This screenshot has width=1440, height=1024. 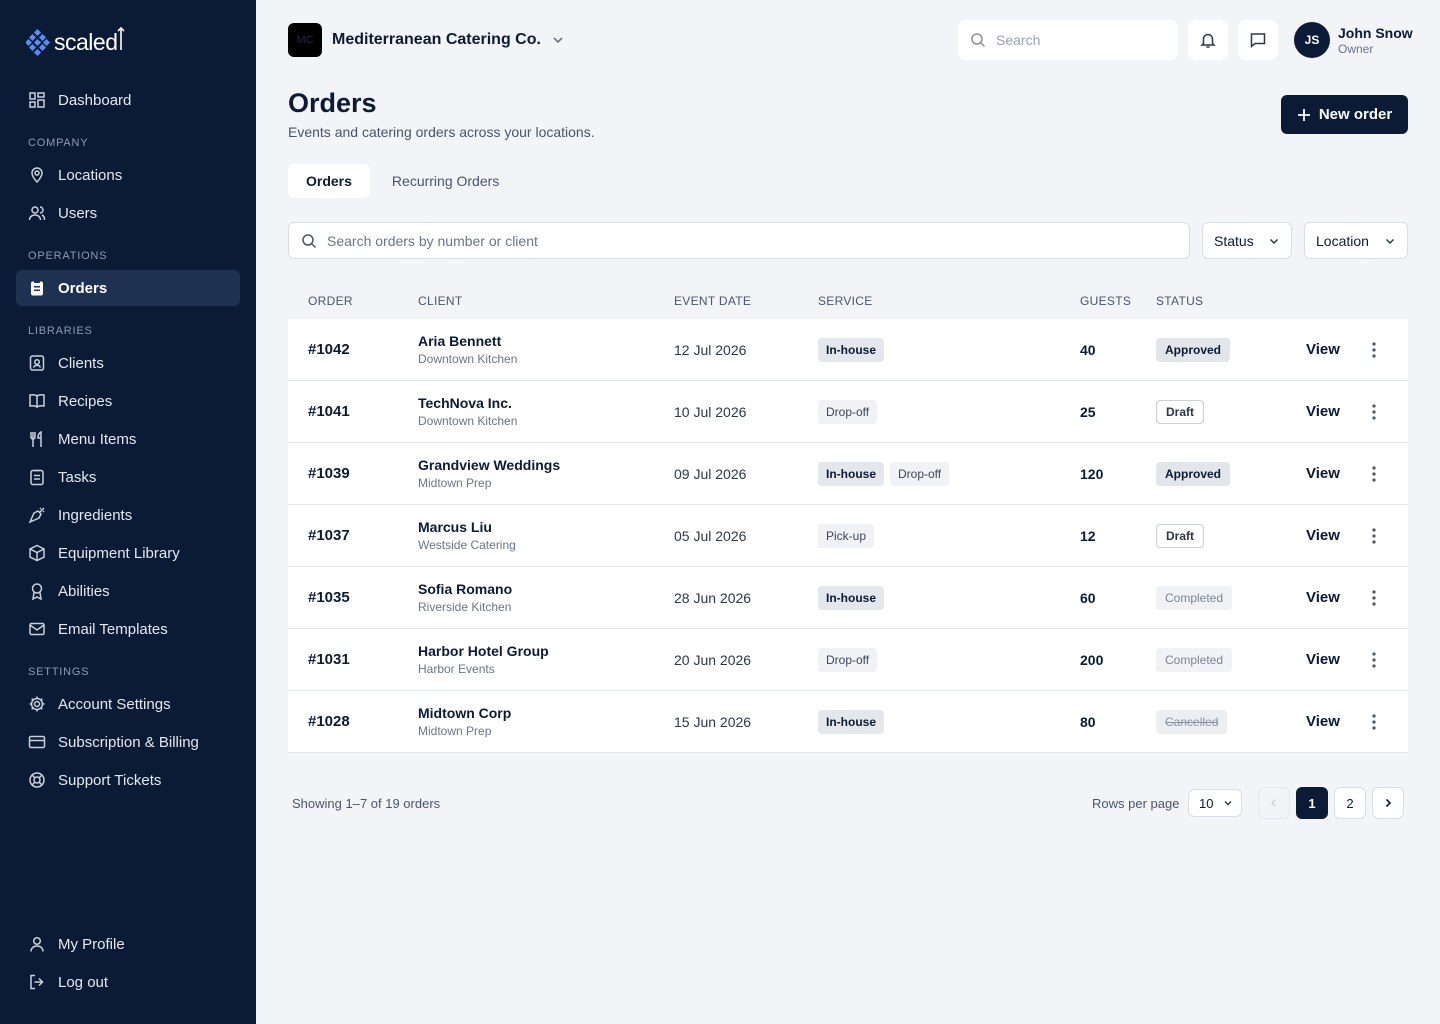 I want to click on sidebar-item-subscription-billing: Subscription & Billing, so click(x=128, y=742).